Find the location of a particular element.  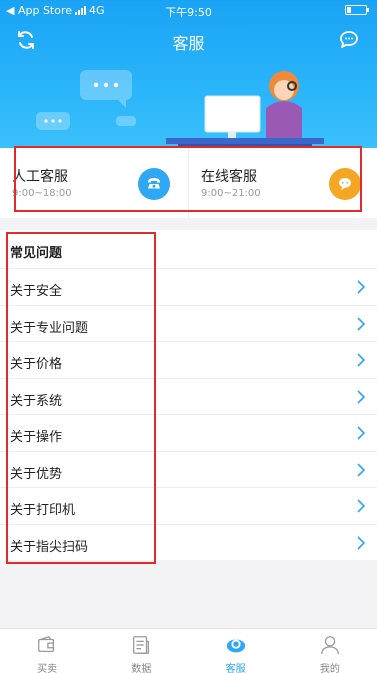

person-icon is located at coordinates (329, 645).